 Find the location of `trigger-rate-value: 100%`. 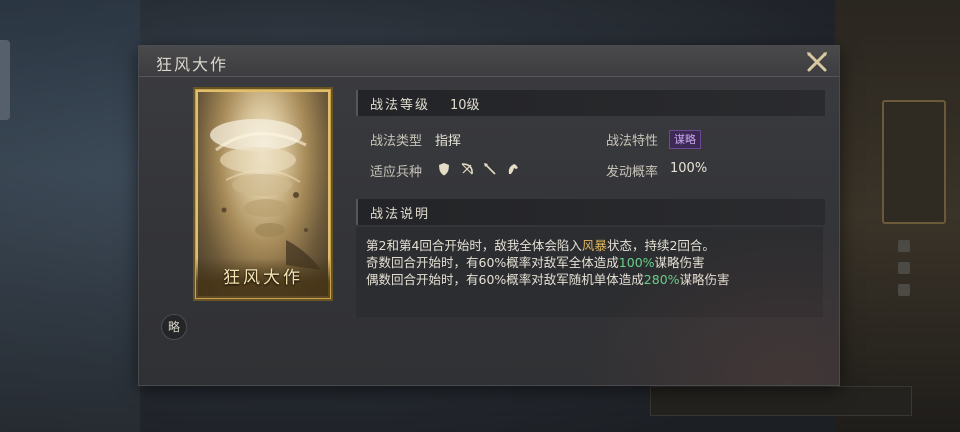

trigger-rate-value: 100% is located at coordinates (689, 168).